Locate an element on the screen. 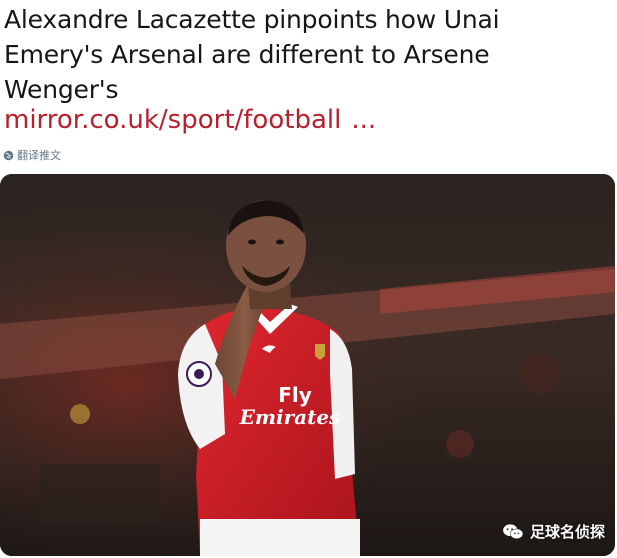  article-link-text: mirror.co.uk/sport/football is located at coordinates (172, 120).